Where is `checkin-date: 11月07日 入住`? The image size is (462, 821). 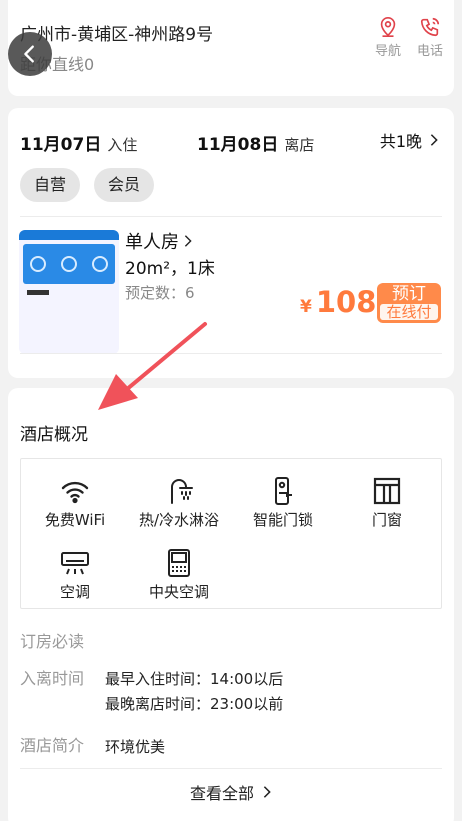
checkin-date: 11月07日 入住 is located at coordinates (78, 142).